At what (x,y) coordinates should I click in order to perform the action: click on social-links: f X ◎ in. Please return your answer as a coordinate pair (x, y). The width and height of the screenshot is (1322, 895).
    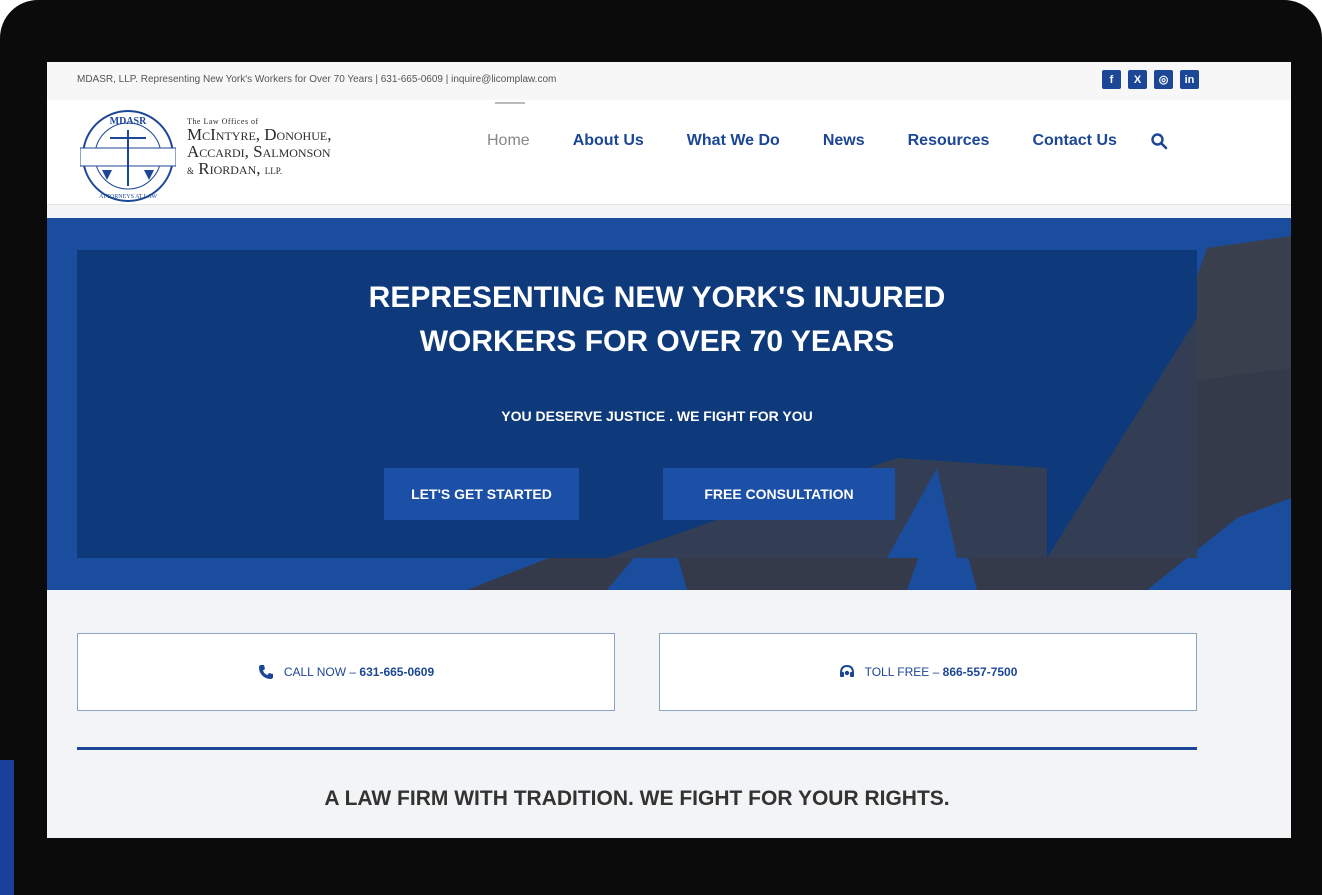
    Looking at the image, I should click on (1150, 79).